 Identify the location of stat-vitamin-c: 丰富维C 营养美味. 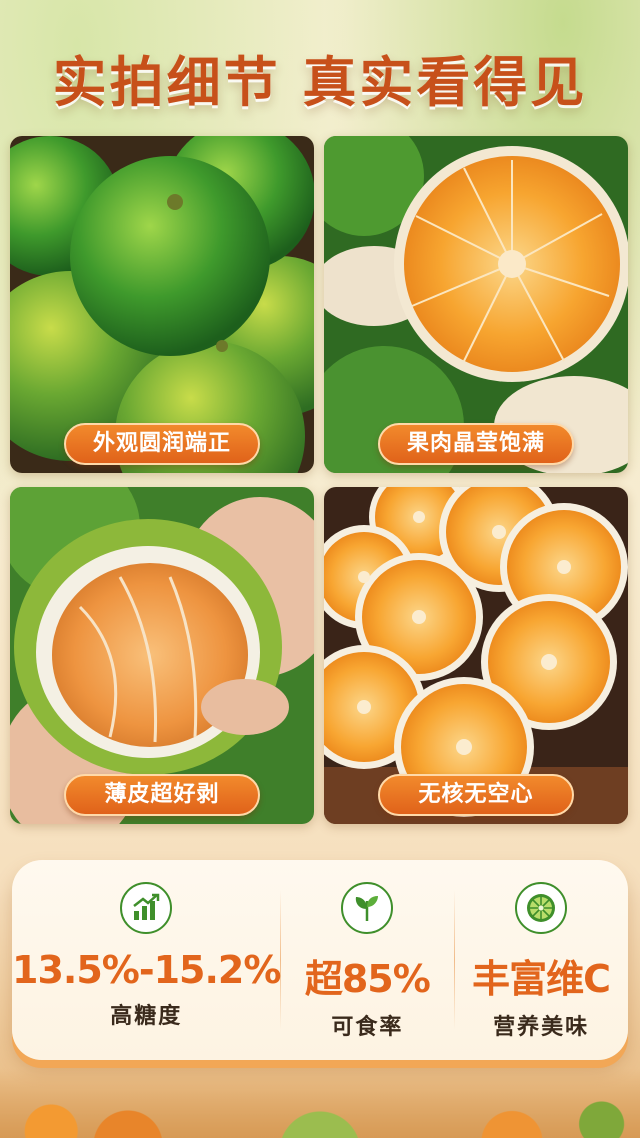
(541, 960).